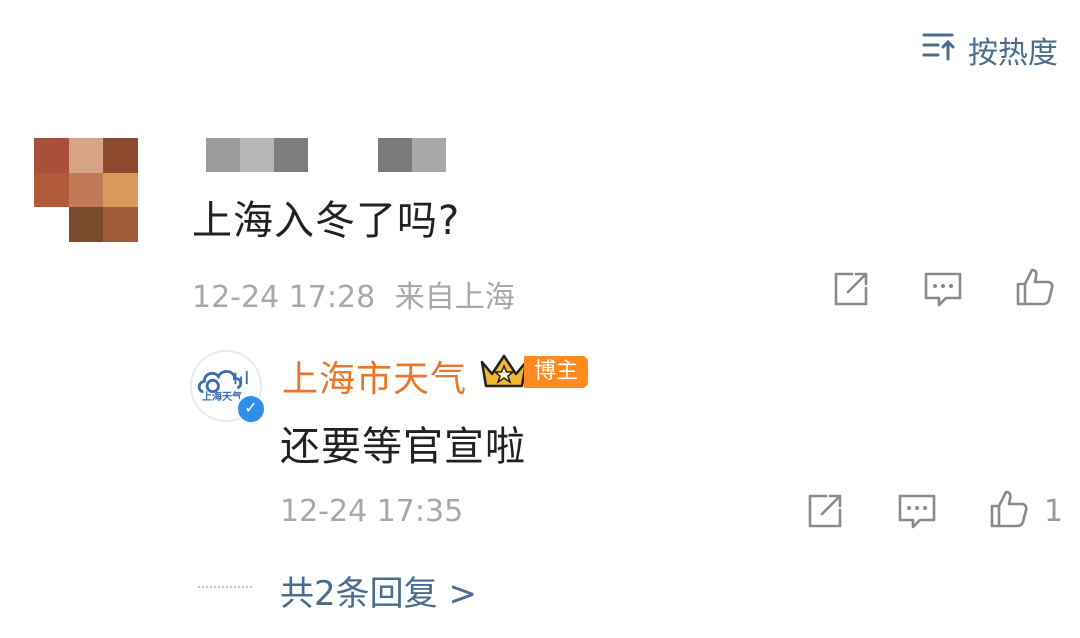 The height and width of the screenshot is (638, 1080). I want to click on comment-location: 来自上海, so click(454, 297).